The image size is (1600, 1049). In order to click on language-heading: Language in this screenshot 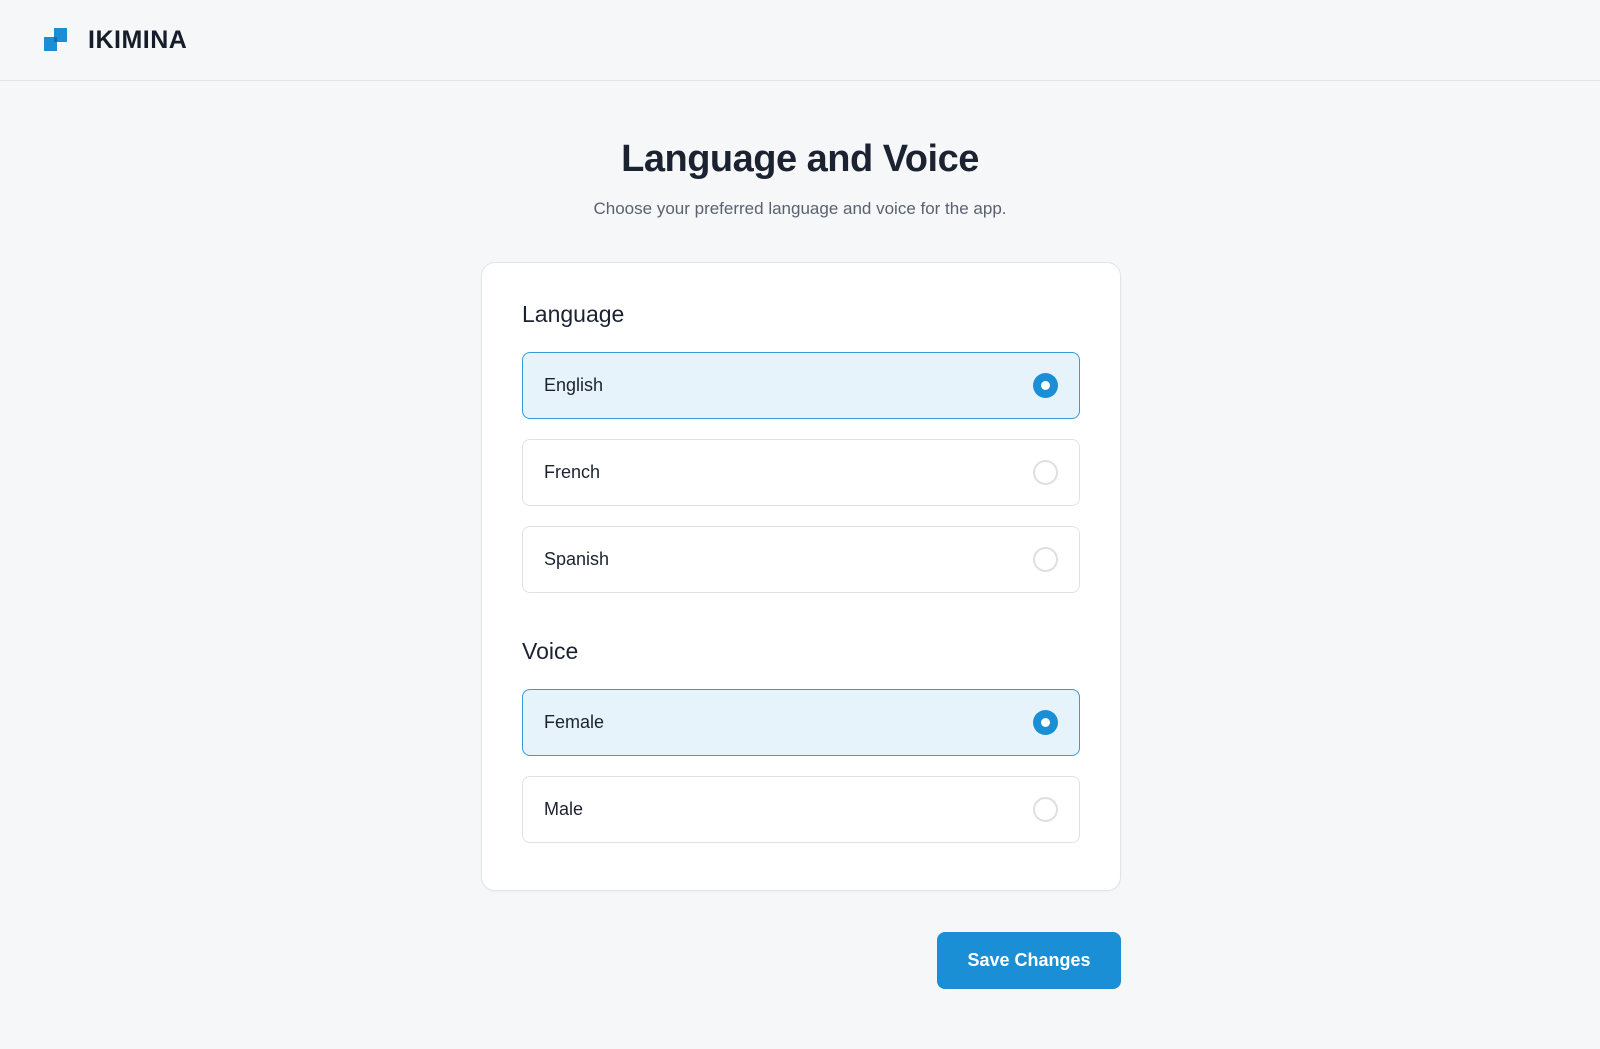, I will do `click(573, 314)`.